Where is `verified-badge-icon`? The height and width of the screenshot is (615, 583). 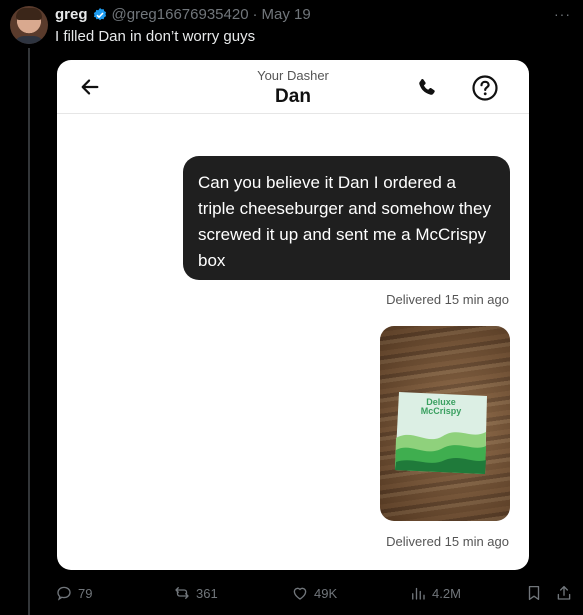
verified-badge-icon is located at coordinates (100, 15).